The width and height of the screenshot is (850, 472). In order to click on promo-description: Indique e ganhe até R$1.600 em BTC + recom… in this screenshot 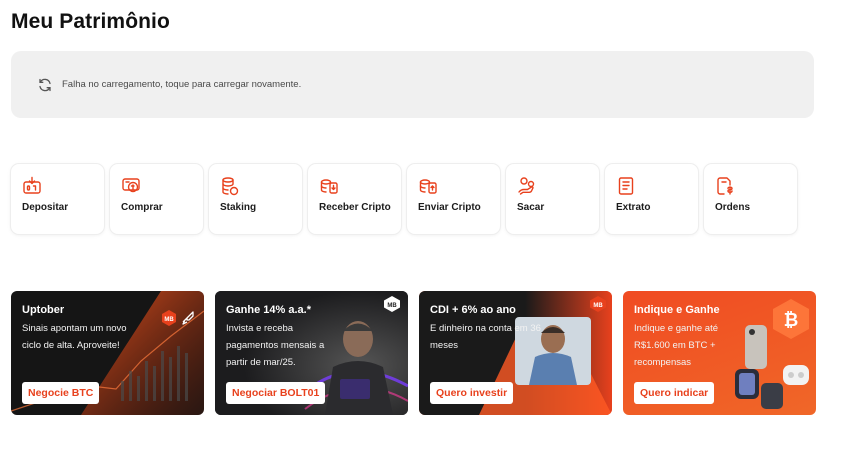, I will do `click(676, 345)`.